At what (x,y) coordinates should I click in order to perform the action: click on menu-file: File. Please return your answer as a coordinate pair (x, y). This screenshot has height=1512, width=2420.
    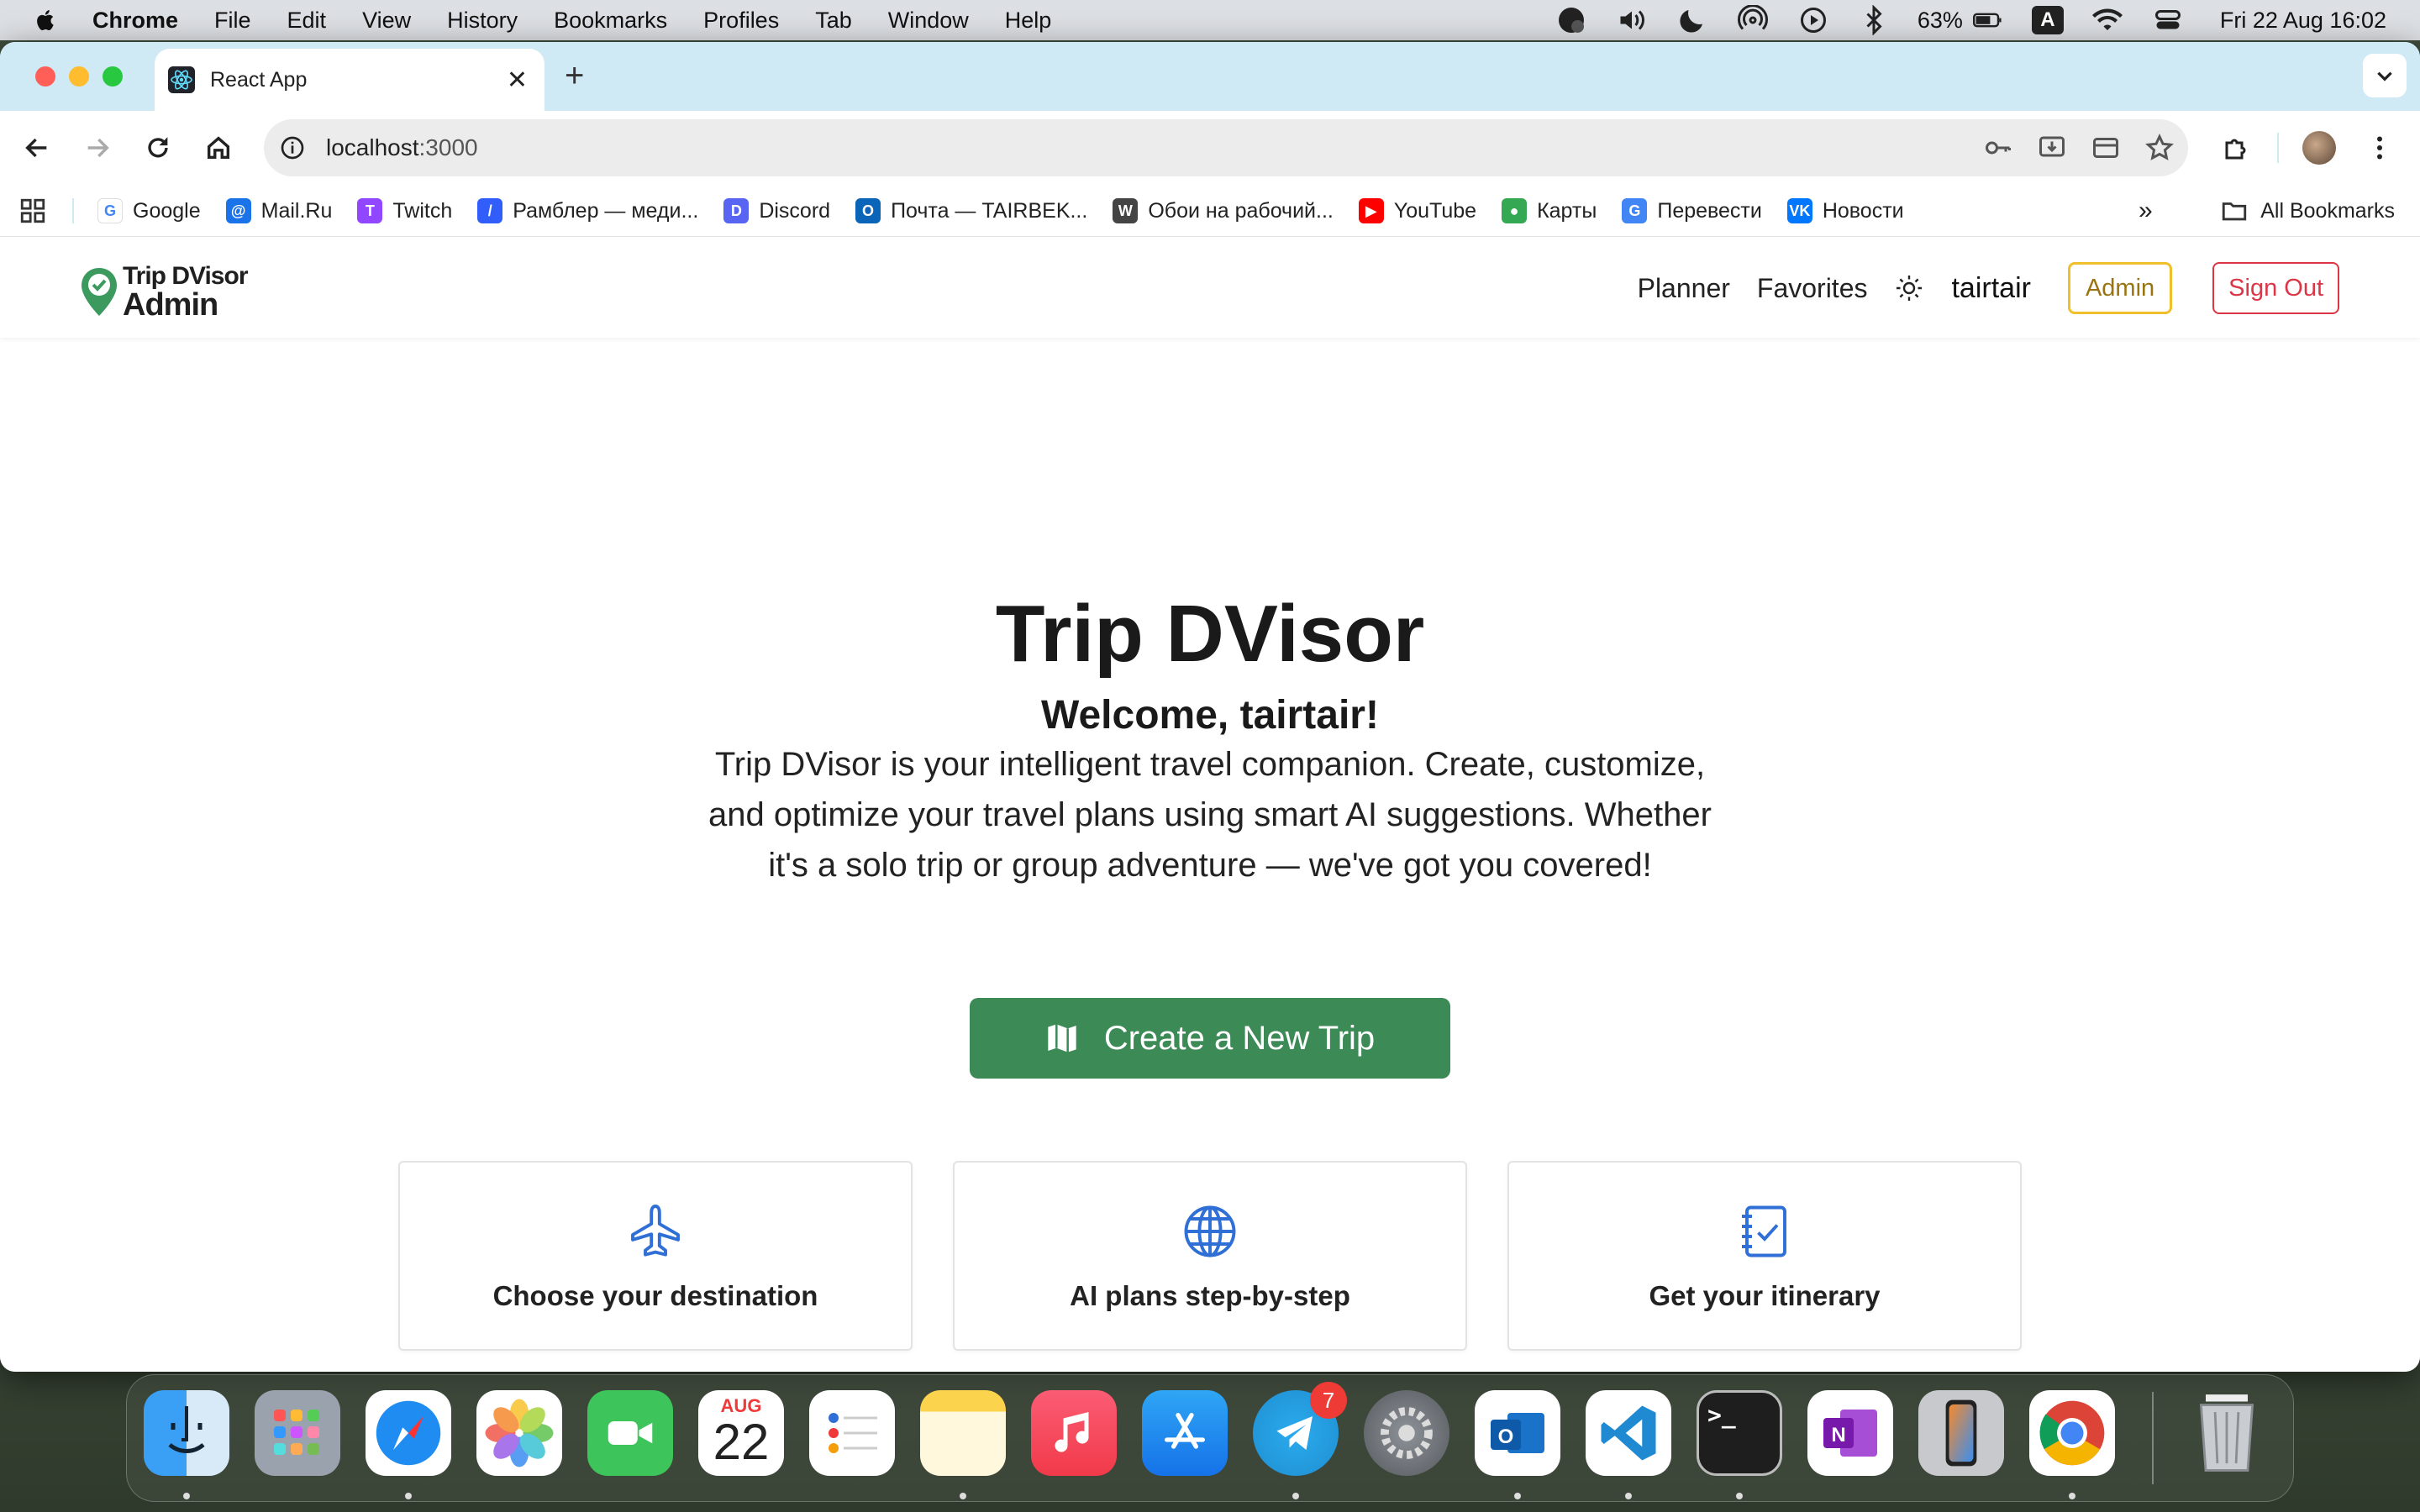
    Looking at the image, I should click on (233, 21).